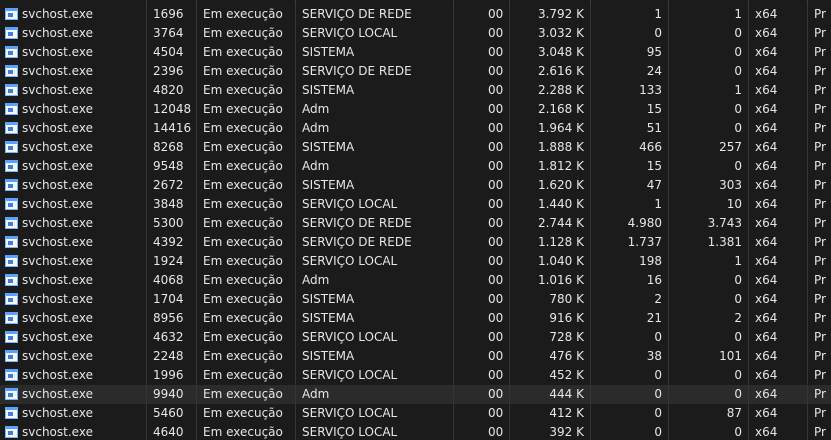 The width and height of the screenshot is (831, 440). Describe the element at coordinates (549, 223) in the screenshot. I see `process-memory: 2.744 K` at that location.